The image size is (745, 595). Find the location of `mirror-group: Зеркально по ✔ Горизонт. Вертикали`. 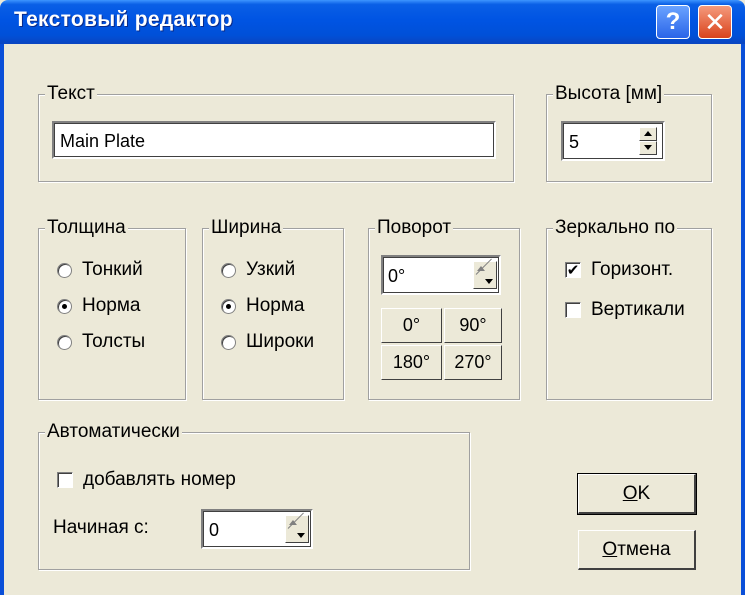

mirror-group: Зеркально по ✔ Горизонт. Вертикали is located at coordinates (629, 308).